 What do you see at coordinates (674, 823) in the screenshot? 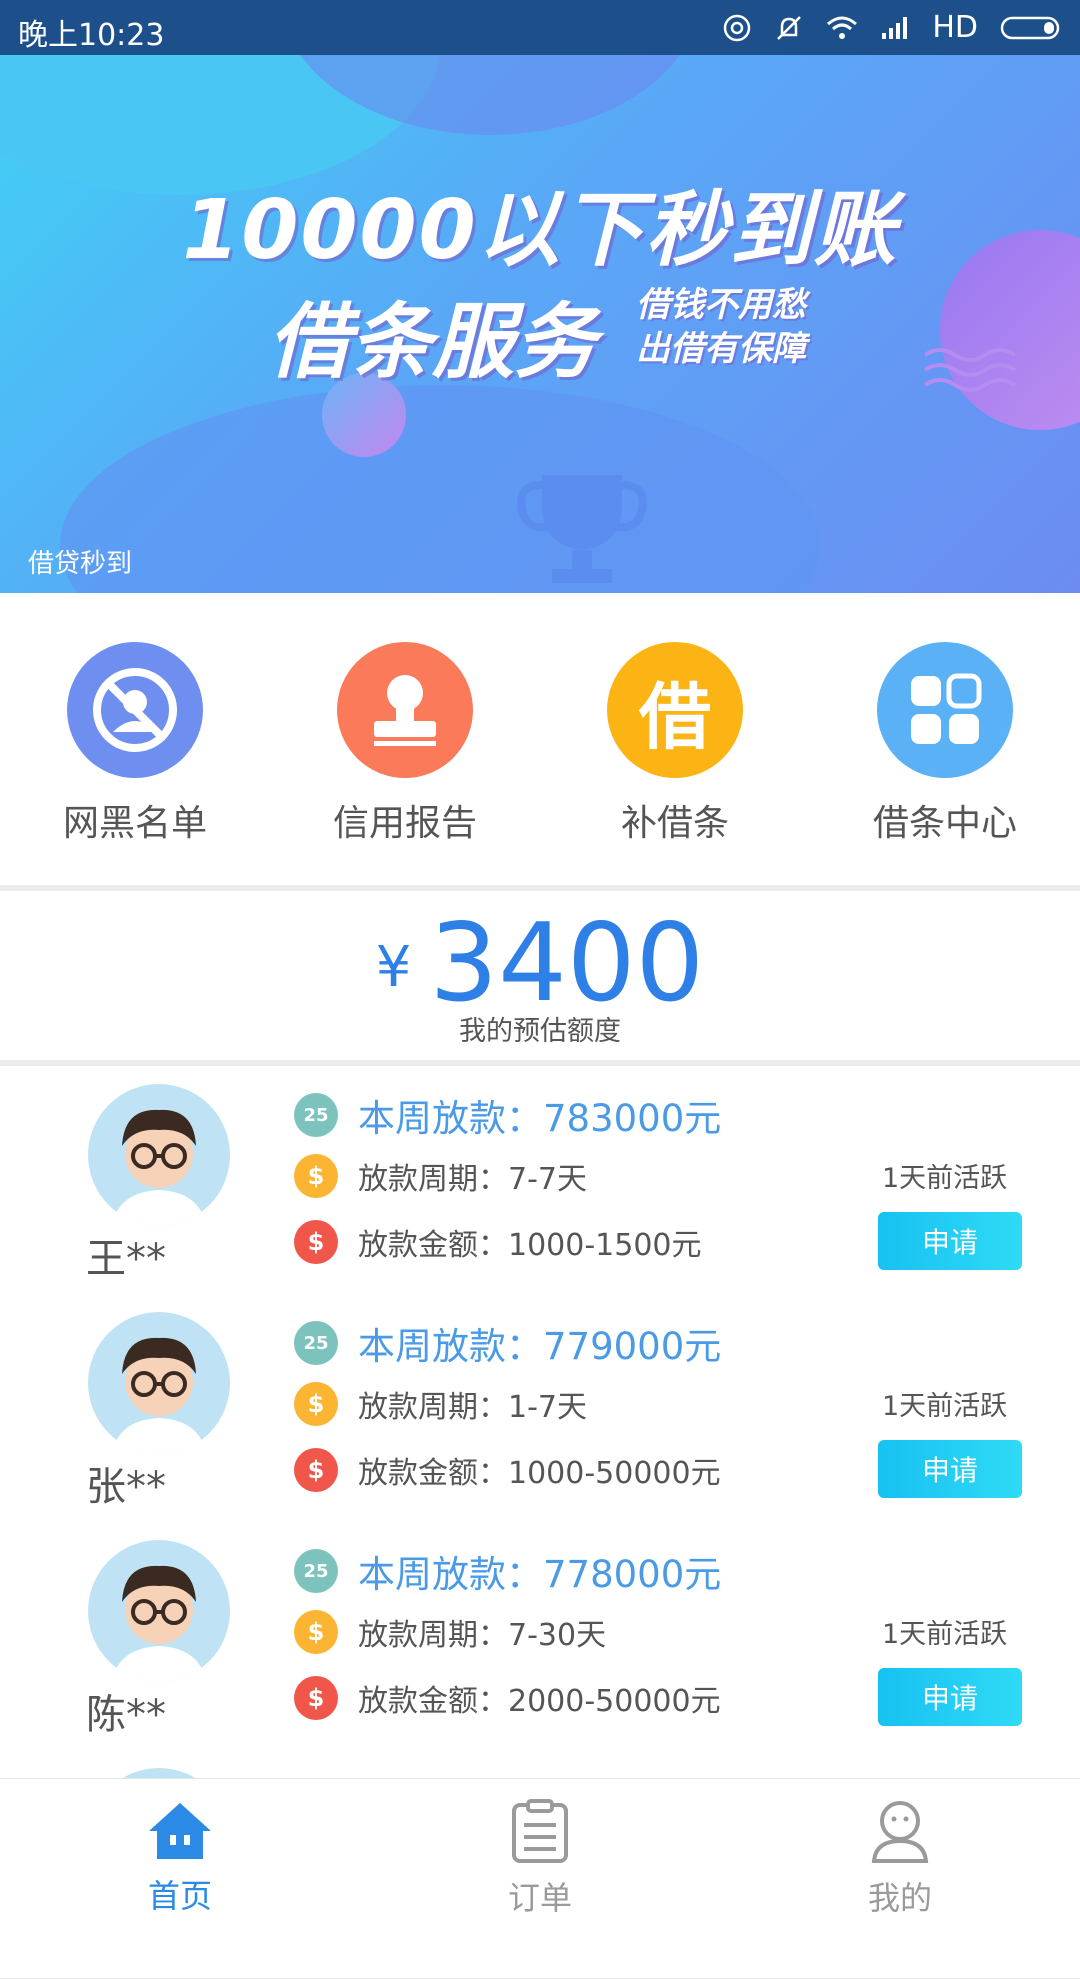
I see `quick-item-label: 补借条` at bounding box center [674, 823].